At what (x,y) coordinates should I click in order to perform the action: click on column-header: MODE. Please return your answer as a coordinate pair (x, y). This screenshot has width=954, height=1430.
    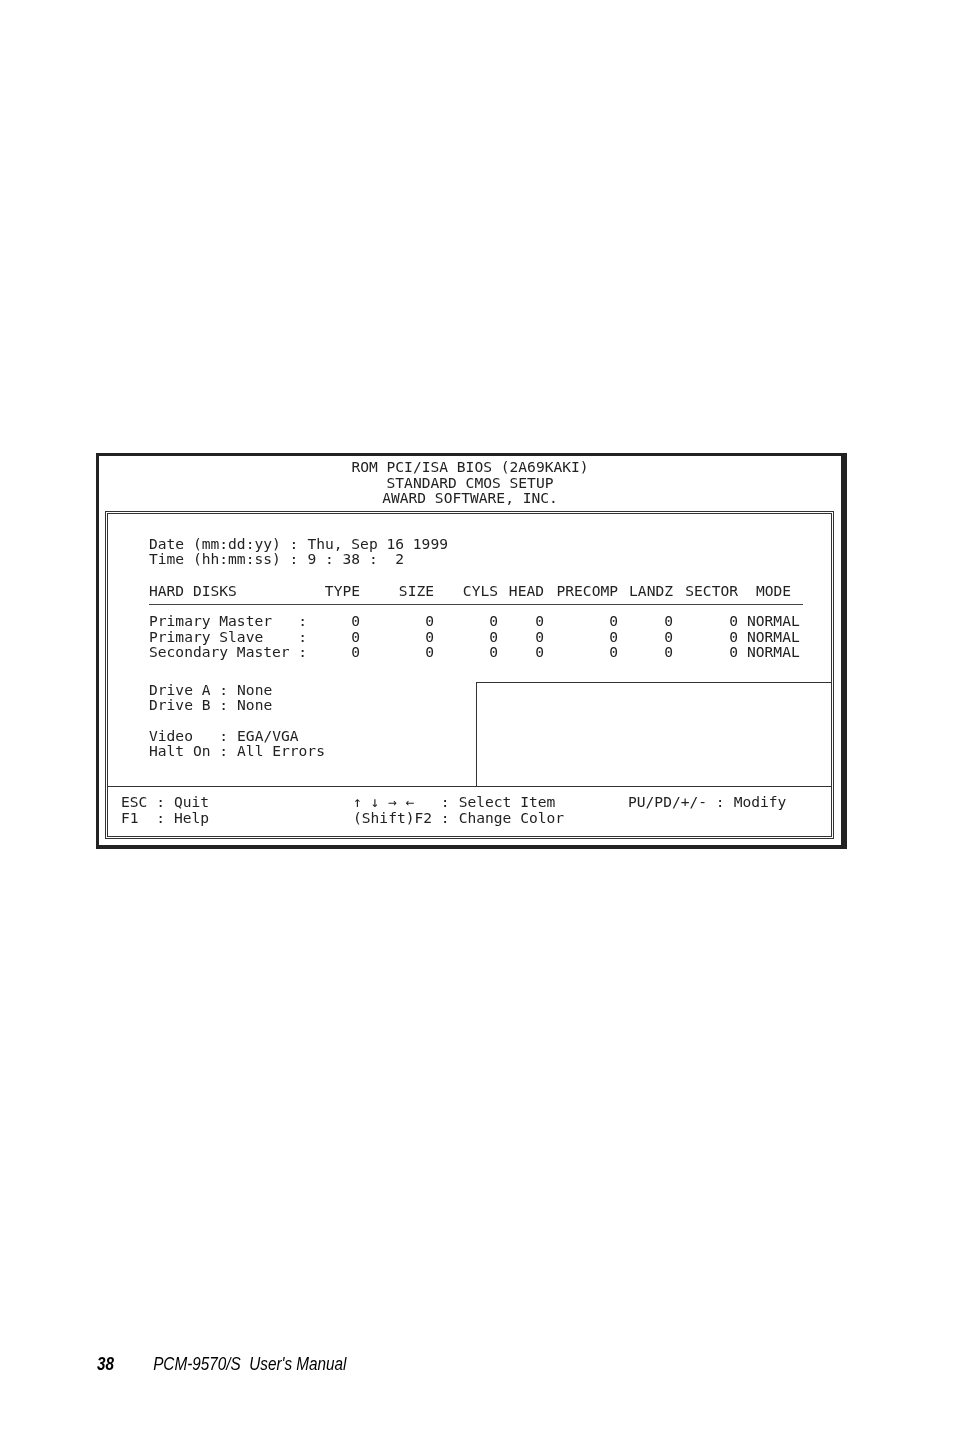
    Looking at the image, I should click on (774, 590).